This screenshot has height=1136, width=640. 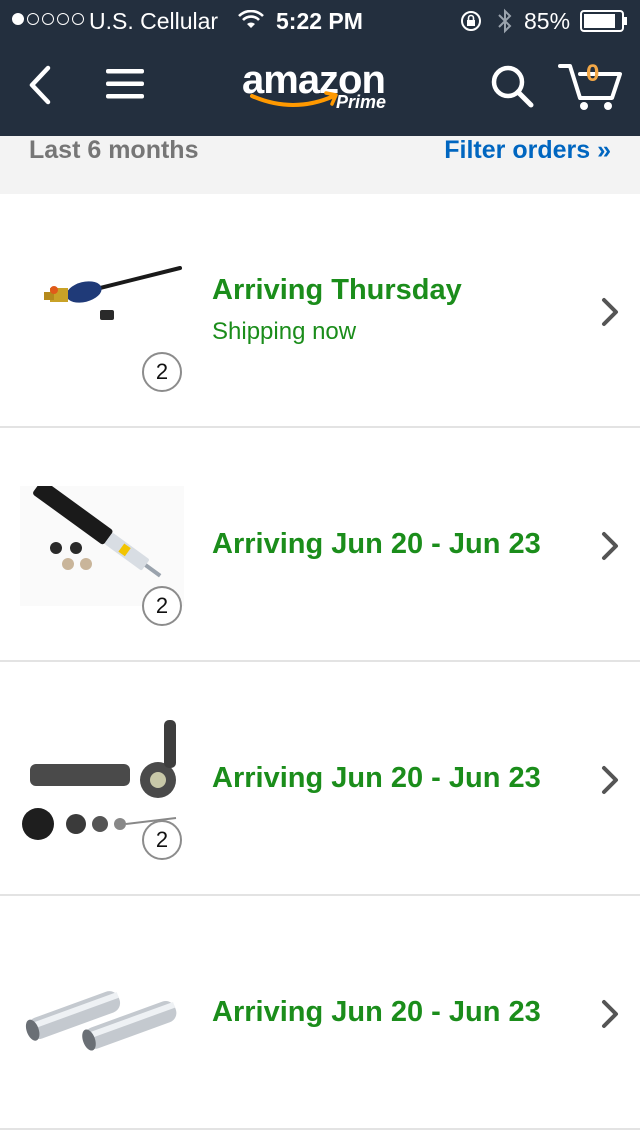 I want to click on status-bar: U.S. Cellular 5:22 PM 85%, so click(x=320, y=20).